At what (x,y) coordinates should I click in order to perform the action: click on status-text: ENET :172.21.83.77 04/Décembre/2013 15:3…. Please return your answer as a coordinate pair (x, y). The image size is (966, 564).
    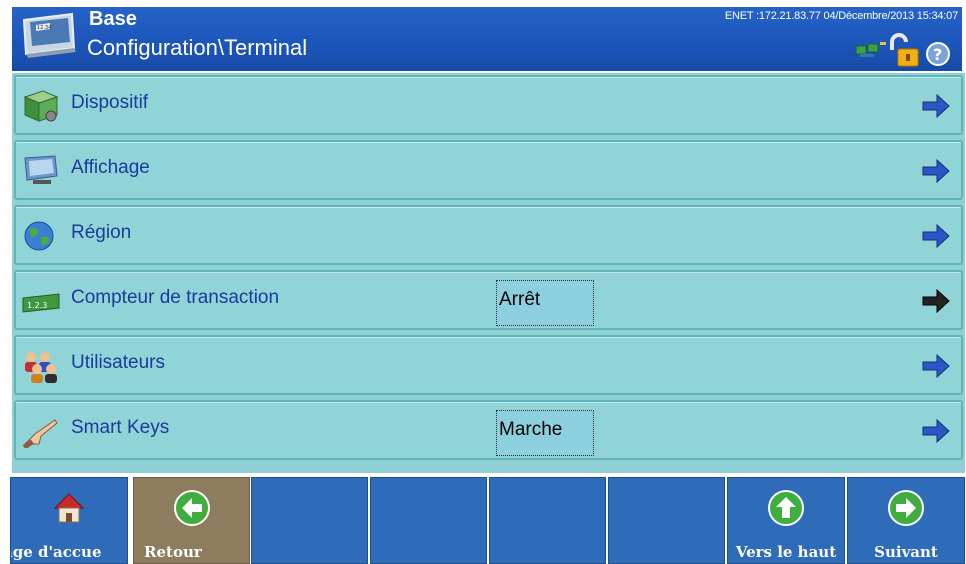
    Looking at the image, I should click on (841, 16).